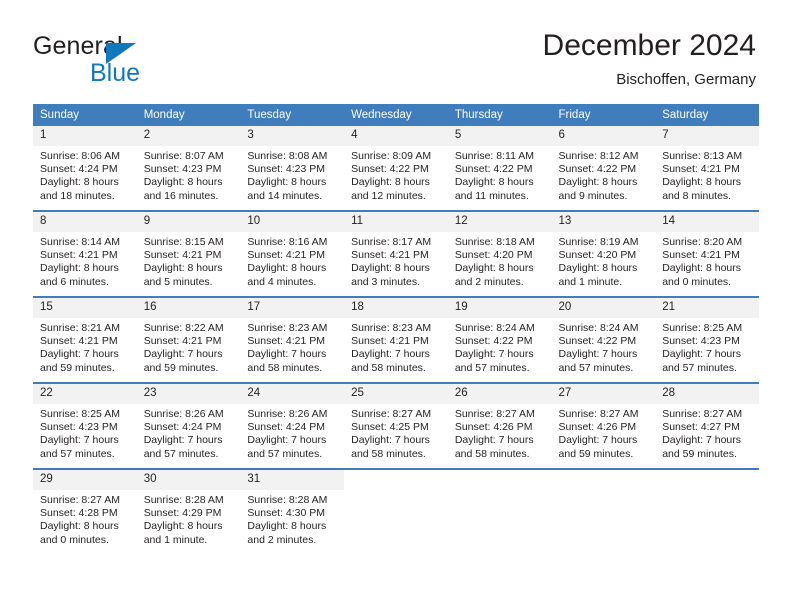 This screenshot has width=792, height=612. What do you see at coordinates (286, 513) in the screenshot?
I see `sunset-text: Sunset: 4:30 PM` at bounding box center [286, 513].